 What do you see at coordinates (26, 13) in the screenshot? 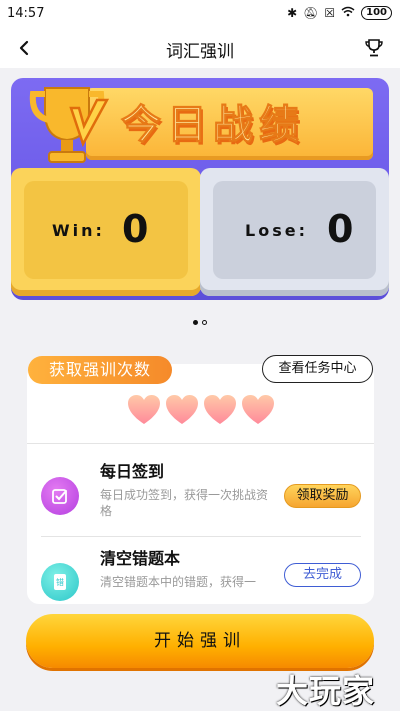
I see `status-time: 14:57` at bounding box center [26, 13].